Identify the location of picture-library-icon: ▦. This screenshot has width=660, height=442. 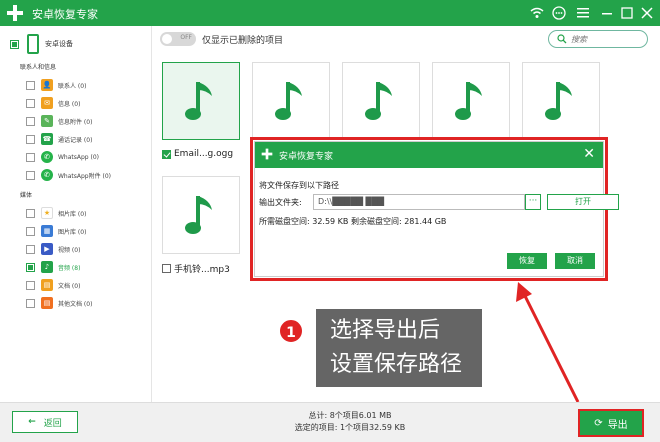
(47, 231).